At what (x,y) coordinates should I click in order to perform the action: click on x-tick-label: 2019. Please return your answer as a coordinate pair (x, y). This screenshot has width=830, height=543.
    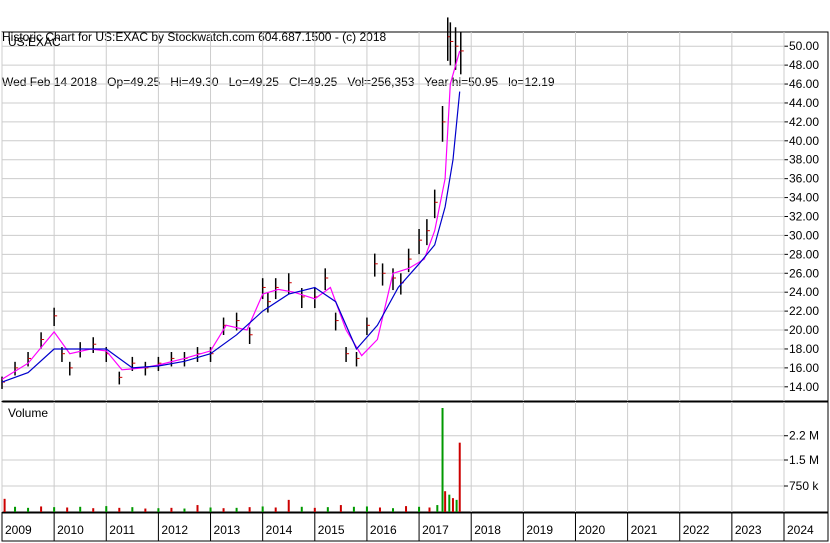
    Looking at the image, I should click on (539, 530).